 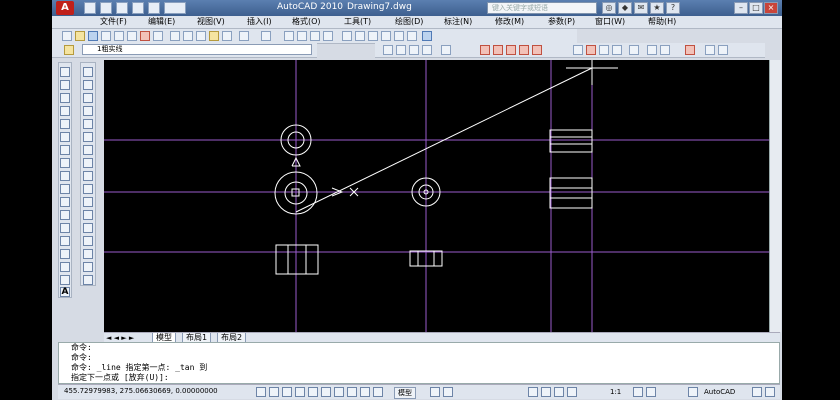 I want to click on trim-tool-icon, so click(x=88, y=189).